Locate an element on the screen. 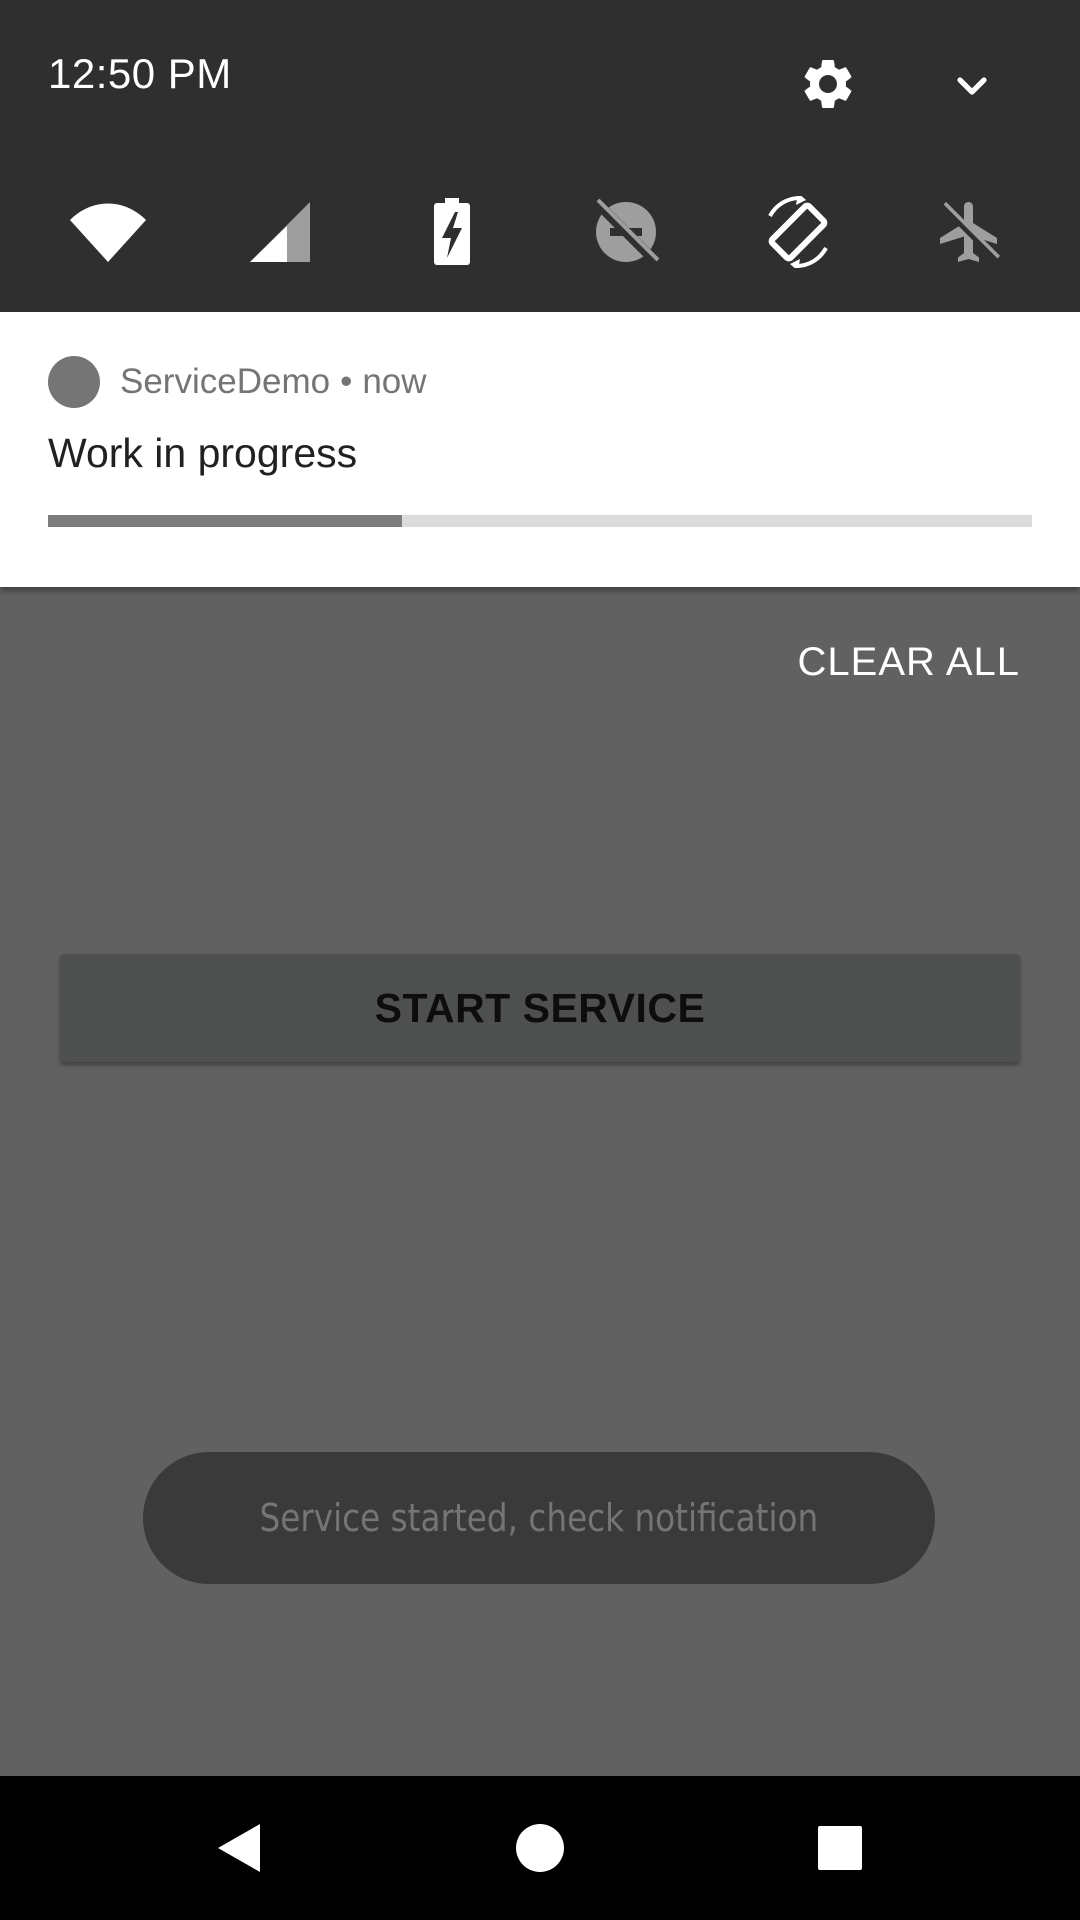 Image resolution: width=1080 pixels, height=1920 pixels. notification-title: Work in progress is located at coordinates (203, 453).